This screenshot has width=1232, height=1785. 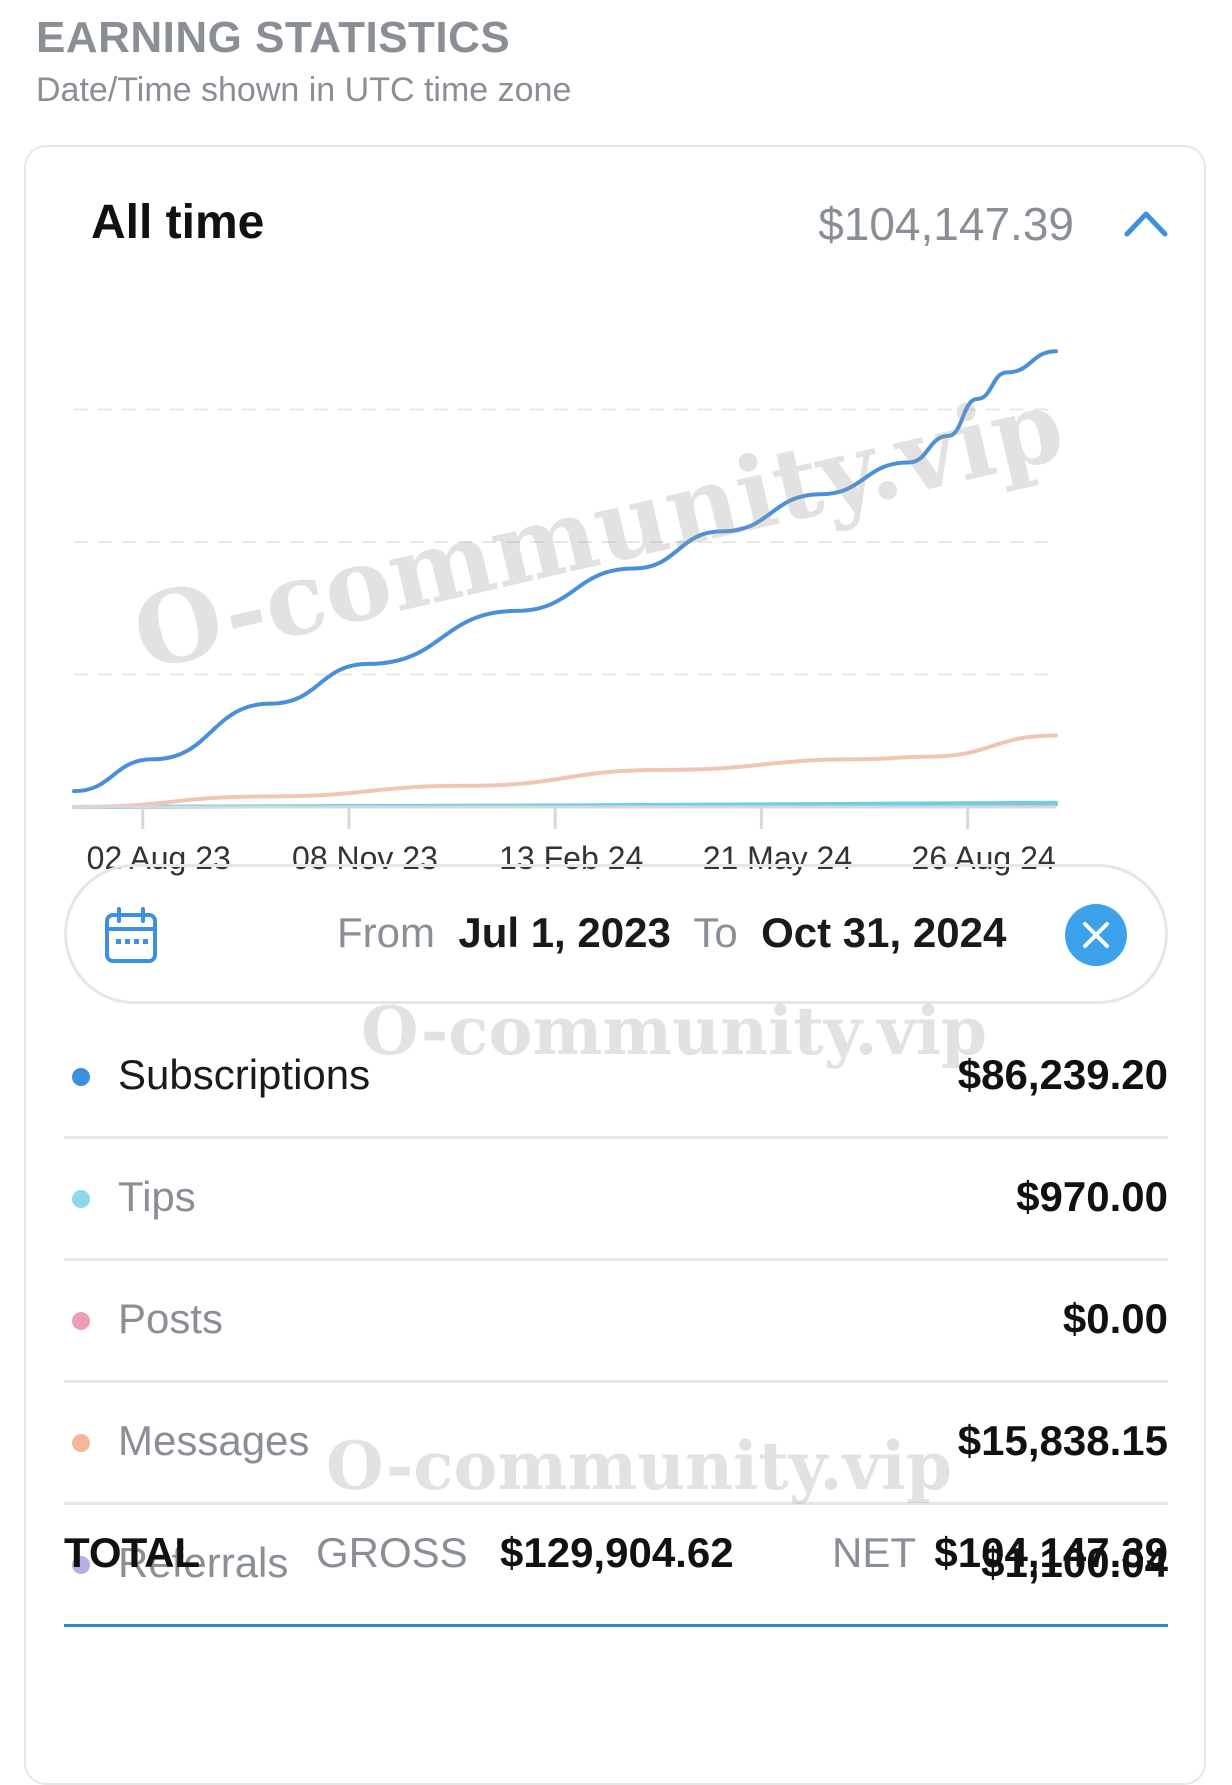 I want to click on net-label: NET, so click(x=874, y=1552).